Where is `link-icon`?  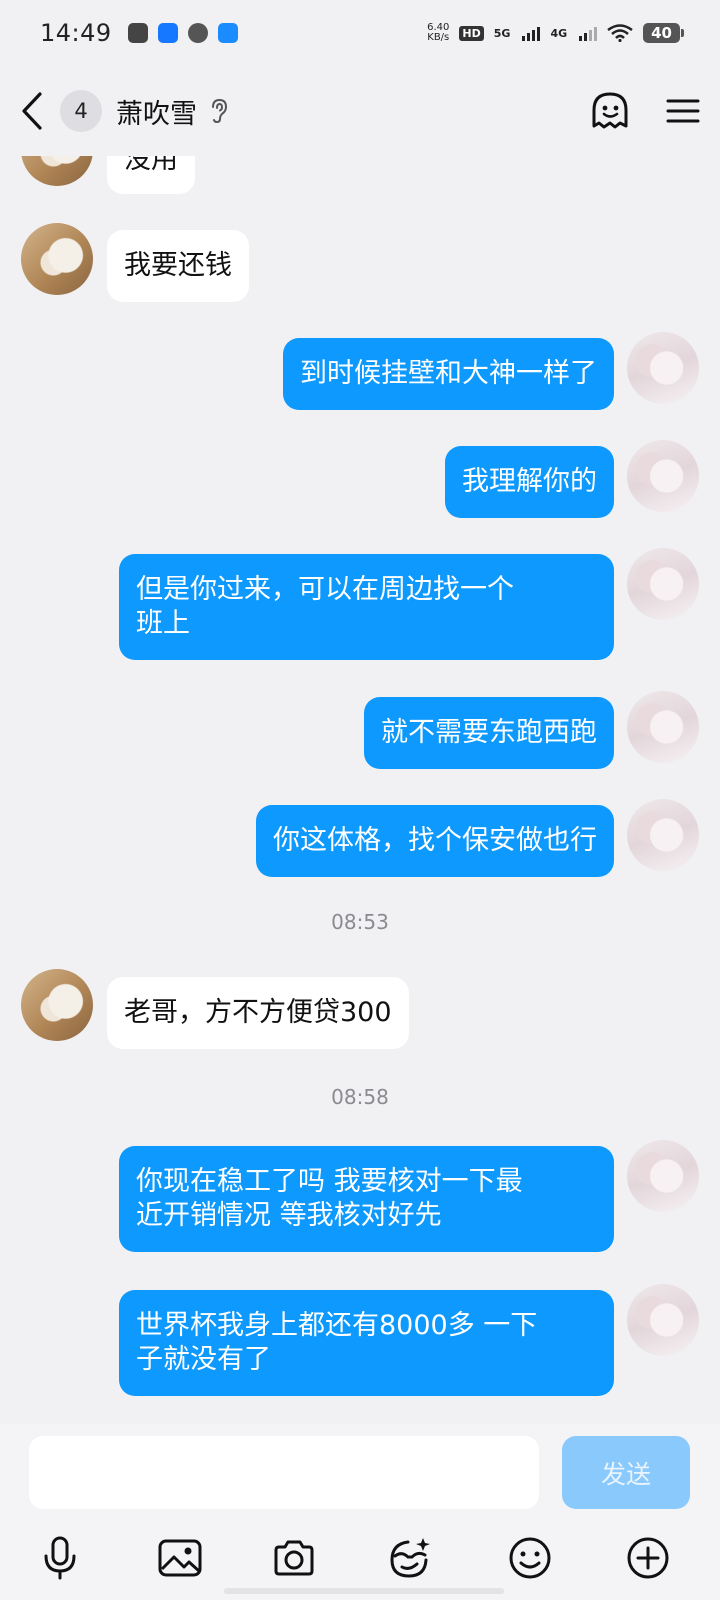
link-icon is located at coordinates (197, 33).